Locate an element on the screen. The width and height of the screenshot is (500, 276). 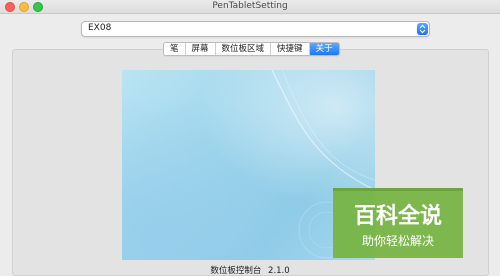
app-name-label: 数位板控制台 is located at coordinates (236, 271).